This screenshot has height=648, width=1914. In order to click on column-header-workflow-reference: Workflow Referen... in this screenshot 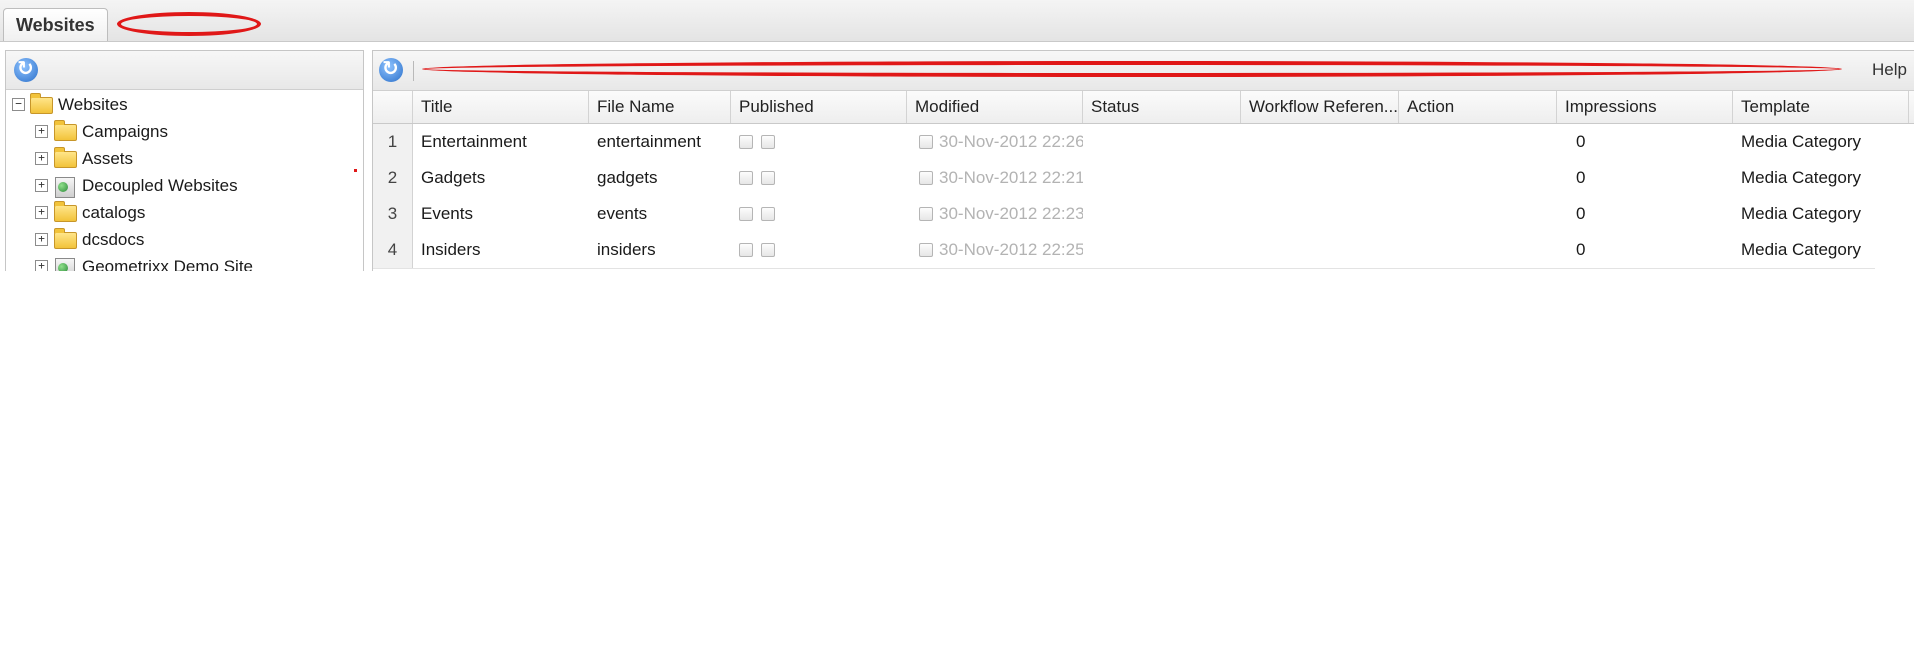, I will do `click(1320, 107)`.